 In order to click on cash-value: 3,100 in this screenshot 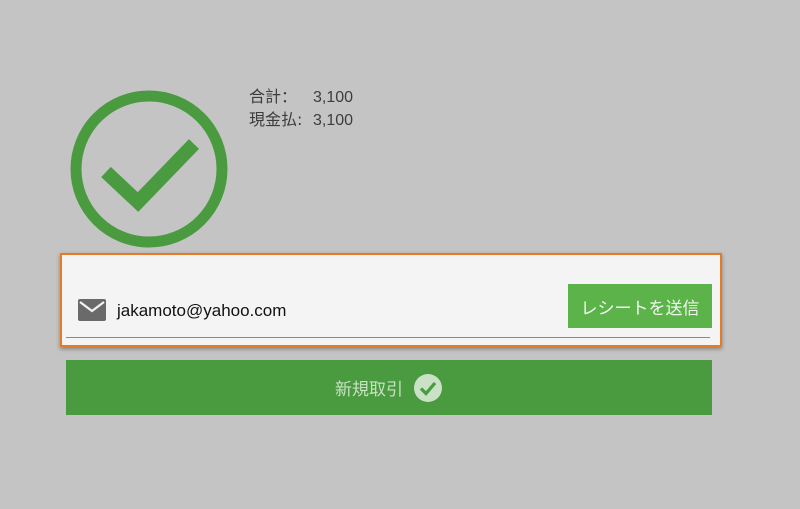, I will do `click(333, 120)`.